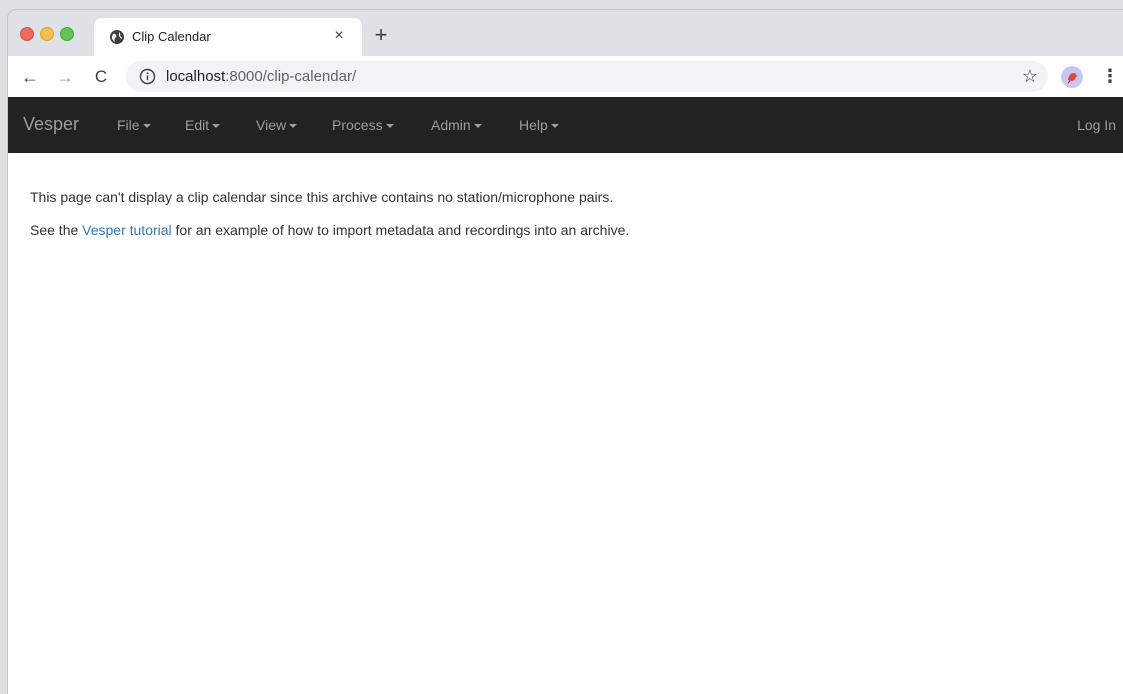 This screenshot has height=694, width=1123. What do you see at coordinates (147, 76) in the screenshot?
I see `info-icon` at bounding box center [147, 76].